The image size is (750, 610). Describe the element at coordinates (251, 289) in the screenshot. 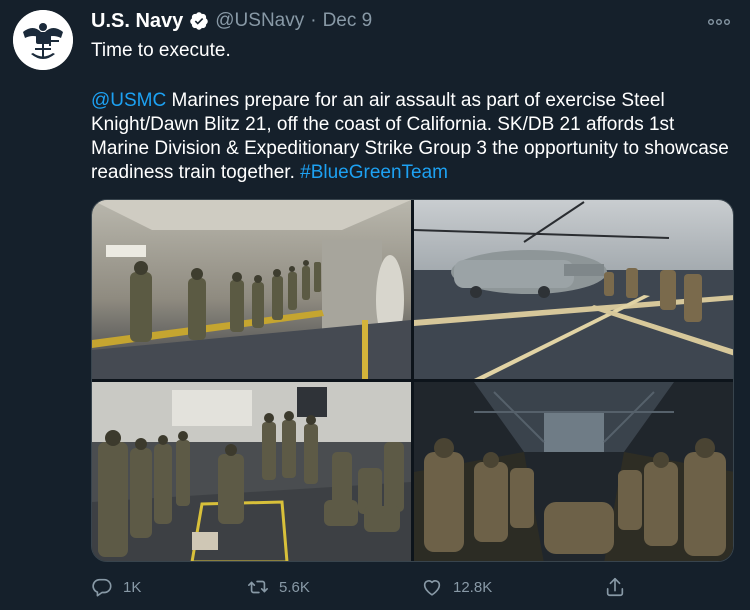

I see `photo-marines-corridor` at that location.